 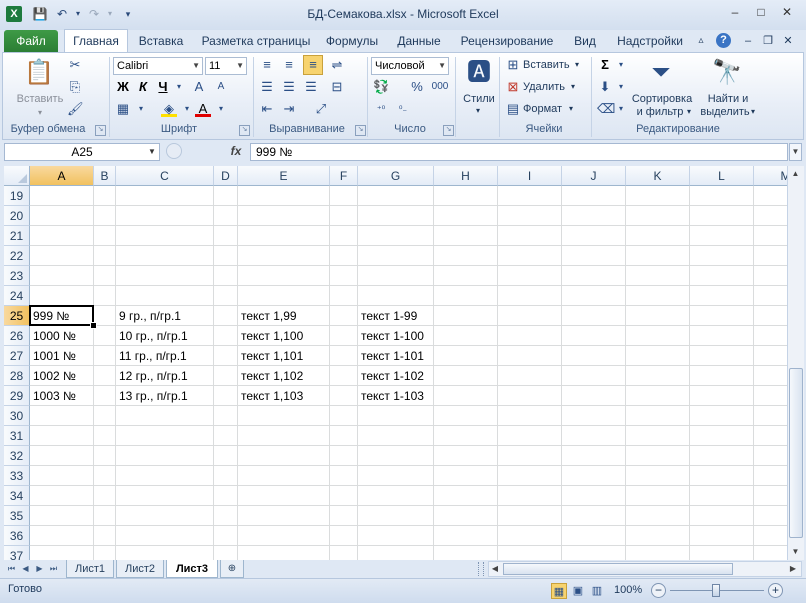 What do you see at coordinates (689, 112) in the screenshot?
I see `sort-dropdown-icon: ▾` at bounding box center [689, 112].